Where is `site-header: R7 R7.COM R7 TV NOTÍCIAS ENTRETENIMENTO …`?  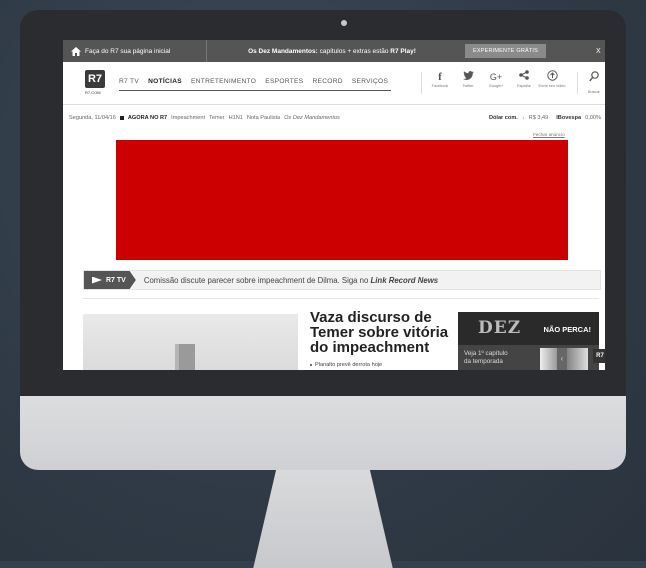
site-header: R7 R7.COM R7 TV NOTÍCIAS ENTRETENIMENTO … is located at coordinates (334, 83).